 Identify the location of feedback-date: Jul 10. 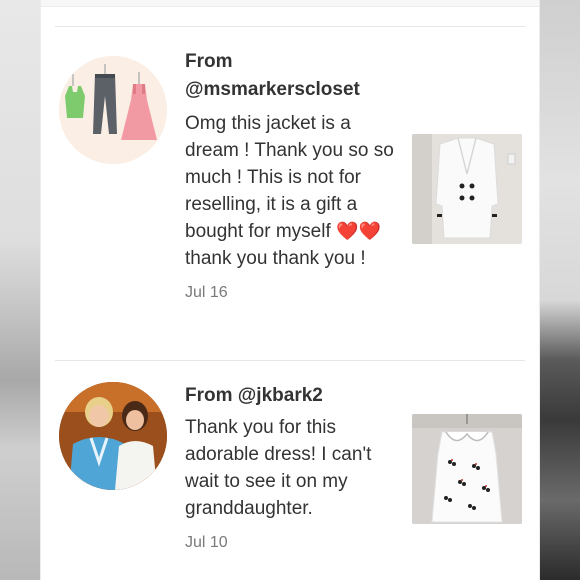
(206, 542).